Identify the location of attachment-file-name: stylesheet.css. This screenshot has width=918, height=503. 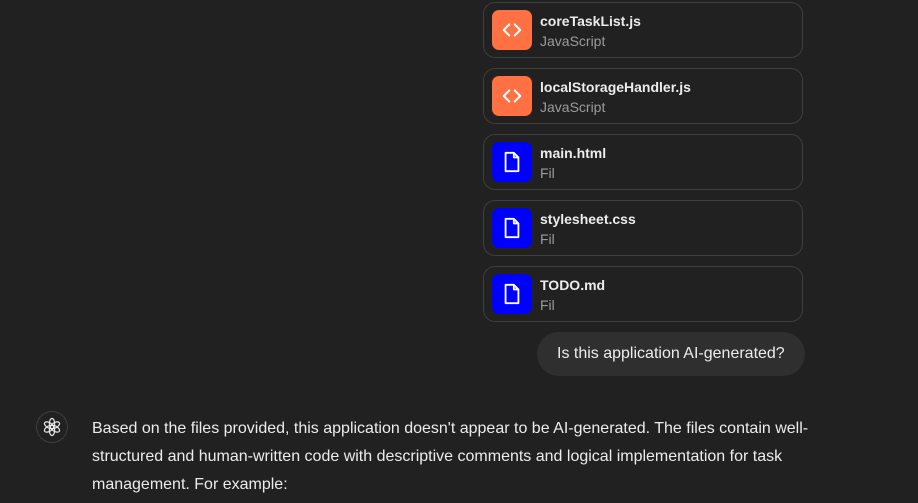
(588, 219).